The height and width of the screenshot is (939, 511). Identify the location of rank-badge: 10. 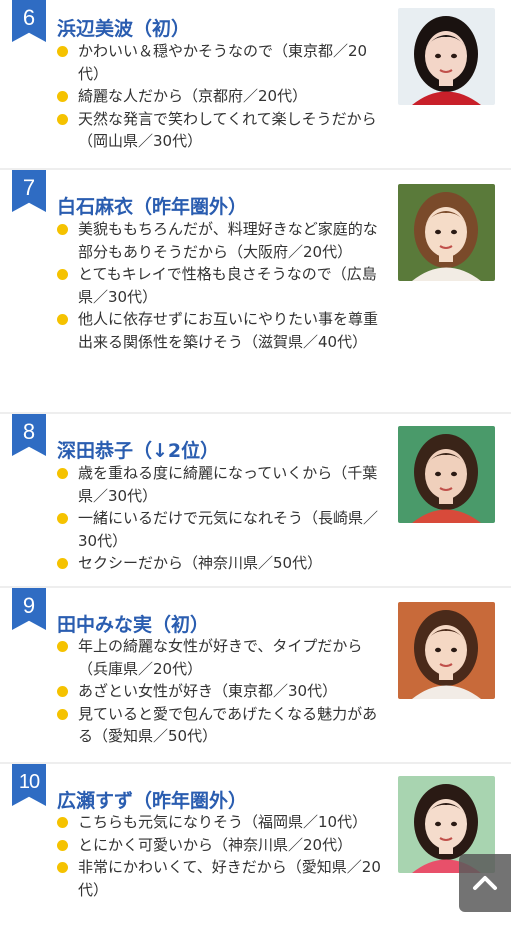
(29, 785).